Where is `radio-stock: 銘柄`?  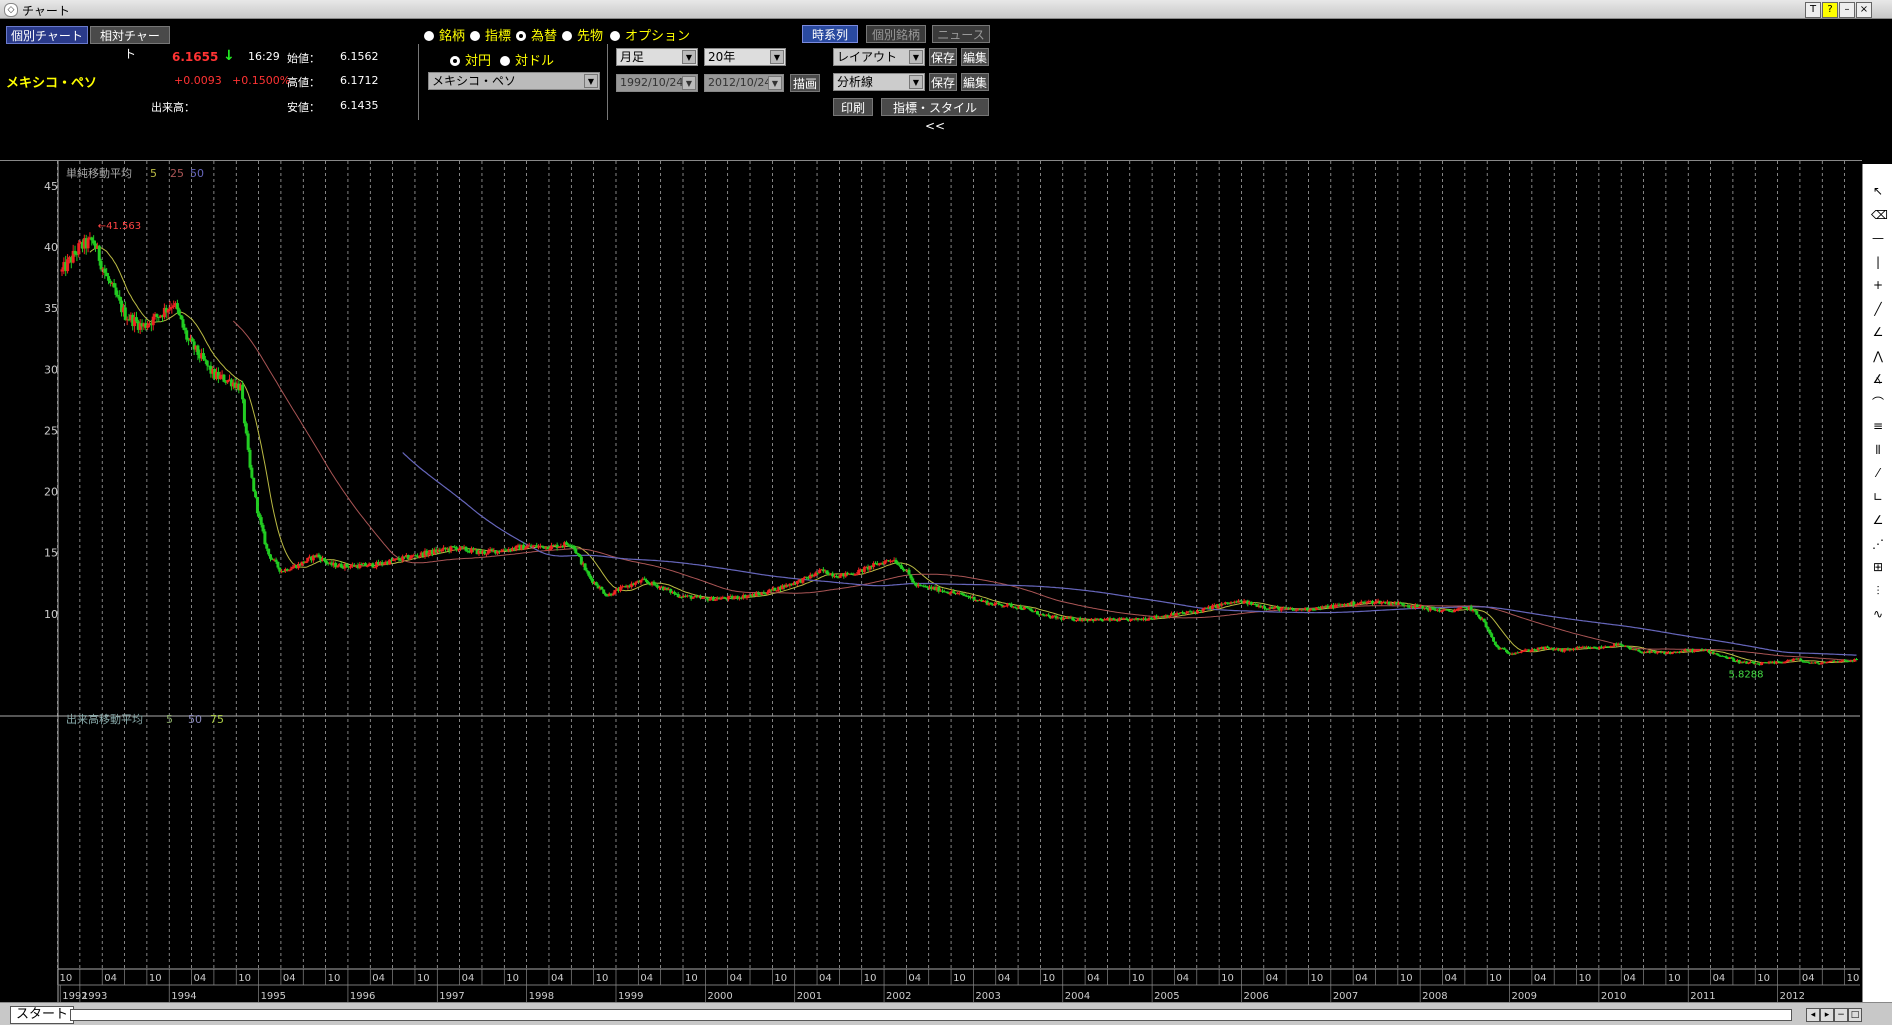
radio-stock: 銘柄 is located at coordinates (444, 34).